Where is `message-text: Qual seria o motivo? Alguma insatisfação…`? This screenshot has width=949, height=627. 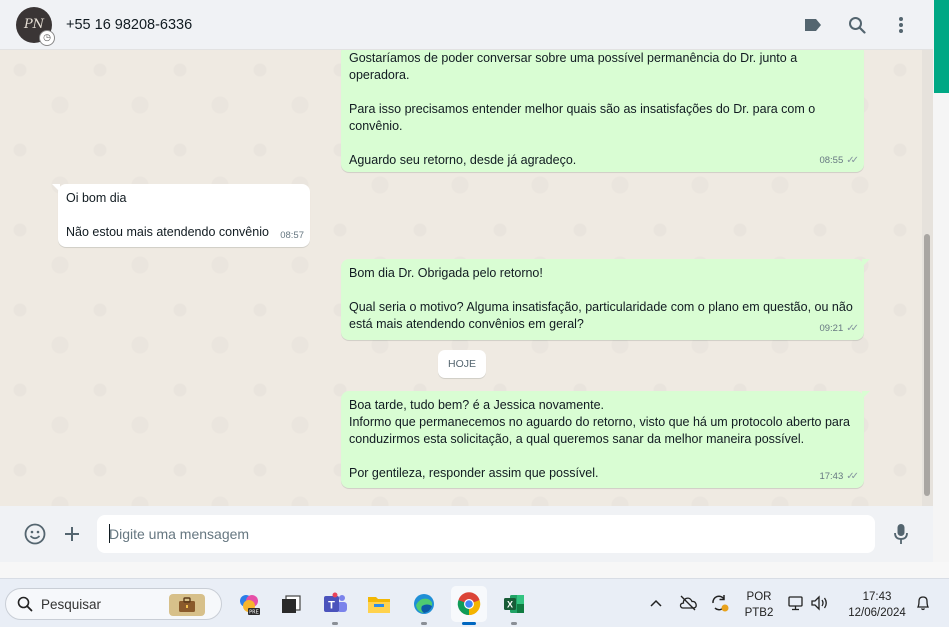
message-text: Qual seria o motivo? Alguma insatisfação… is located at coordinates (603, 315).